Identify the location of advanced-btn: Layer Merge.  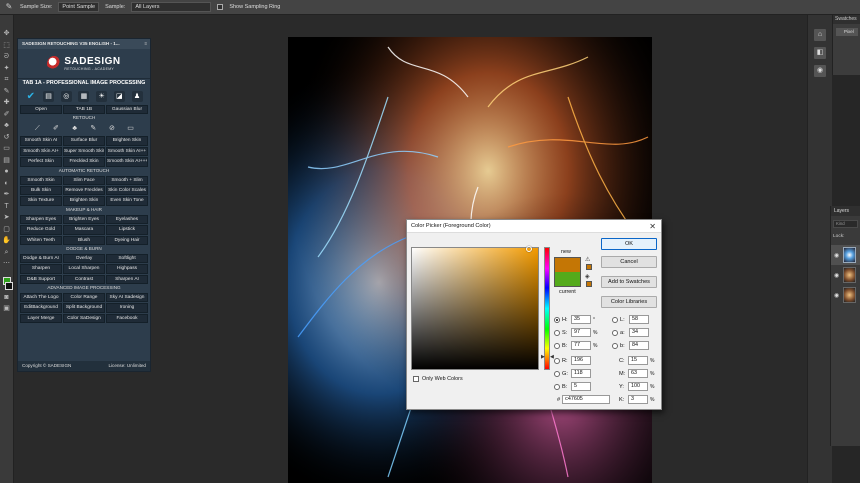
(41, 318).